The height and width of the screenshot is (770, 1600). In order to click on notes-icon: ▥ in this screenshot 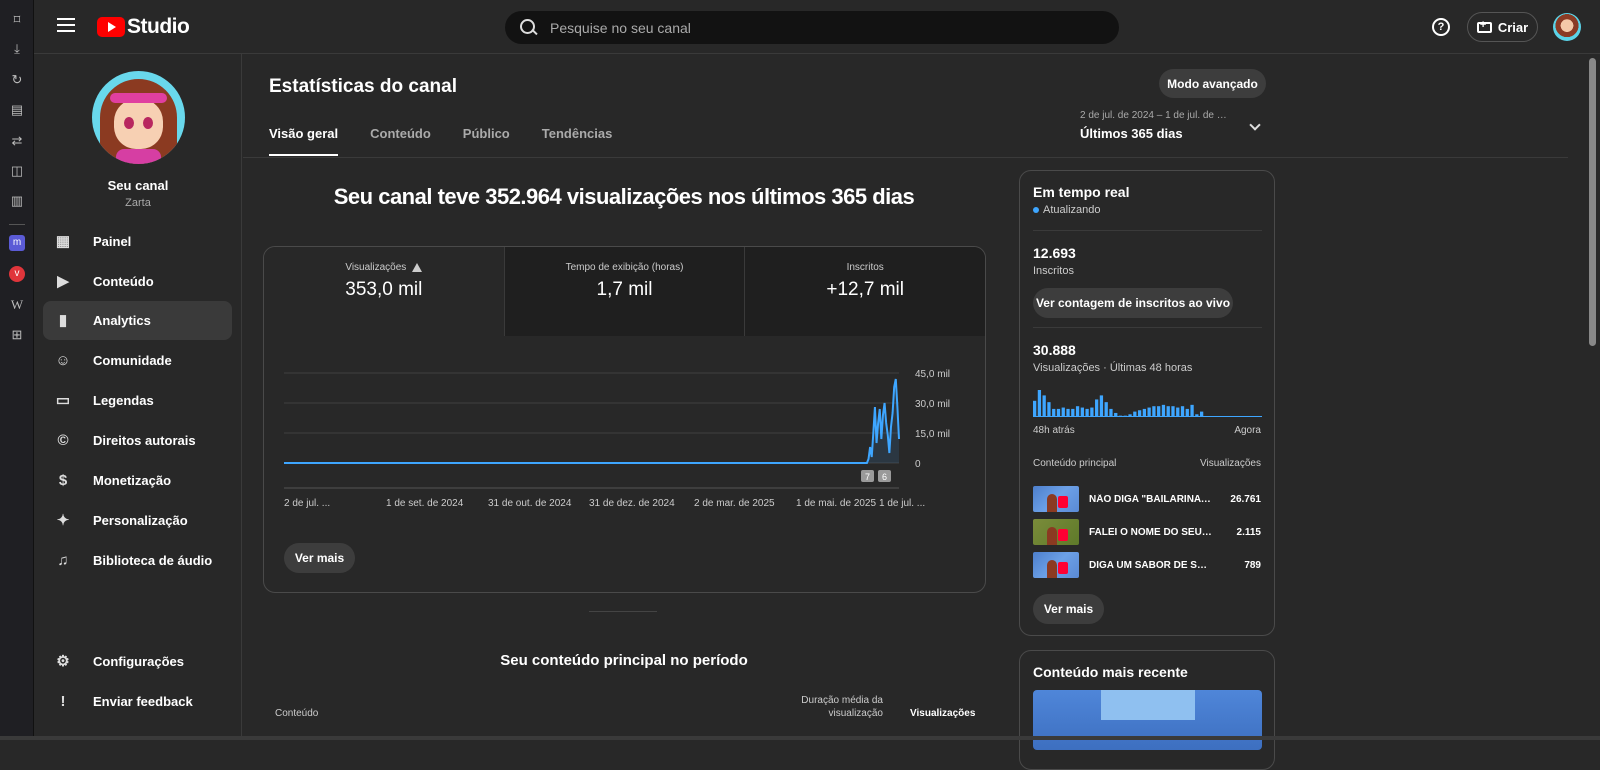, I will do `click(17, 201)`.